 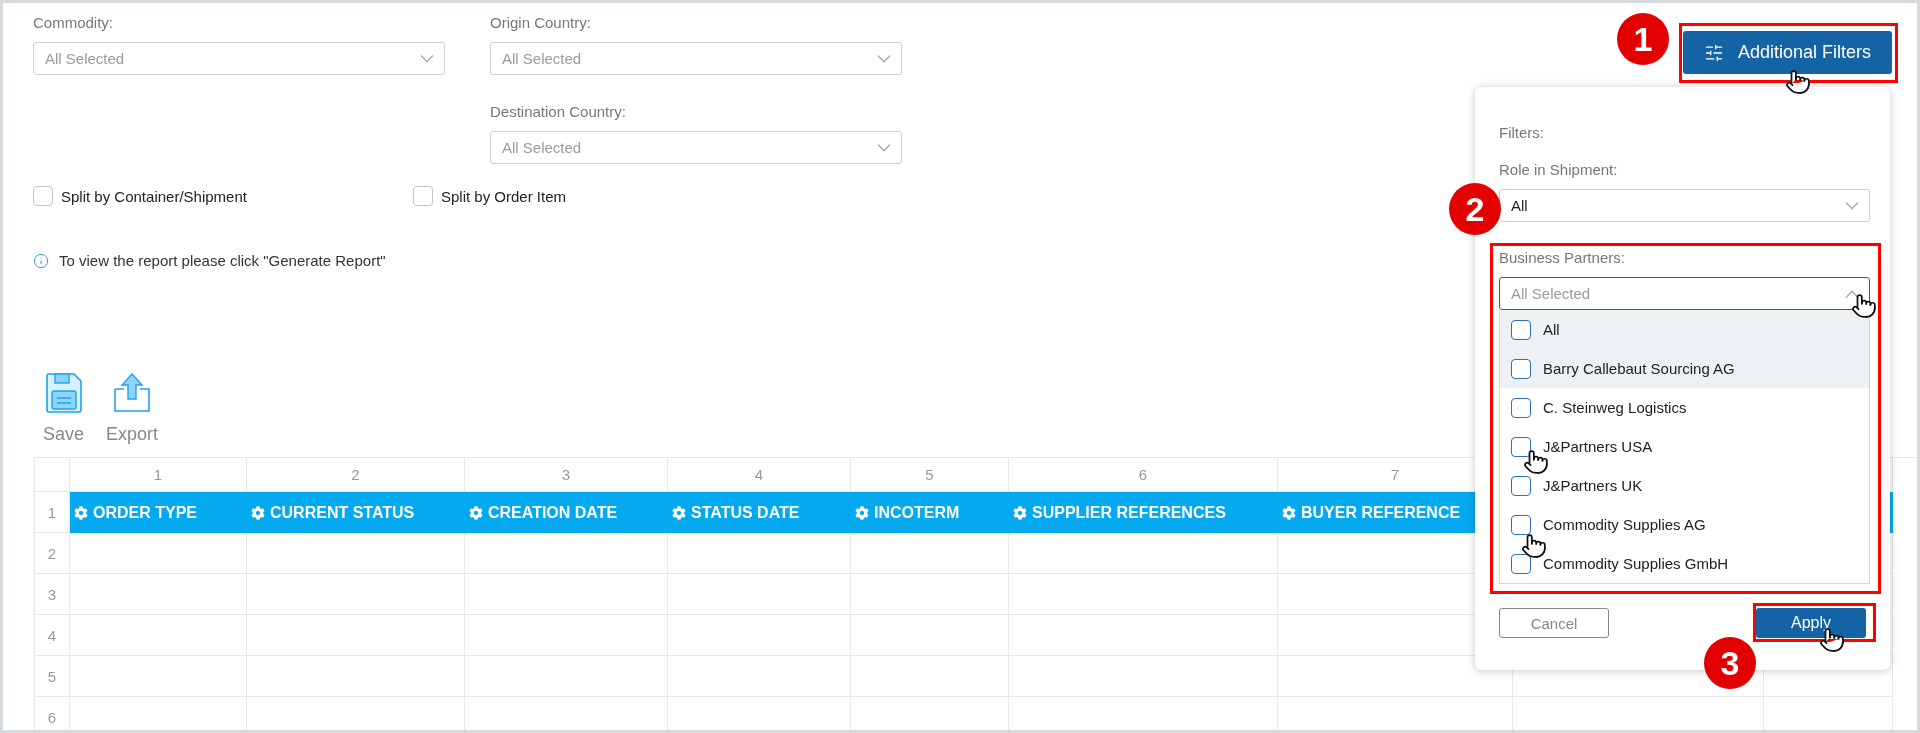 I want to click on apply-button: Apply, so click(x=1811, y=623).